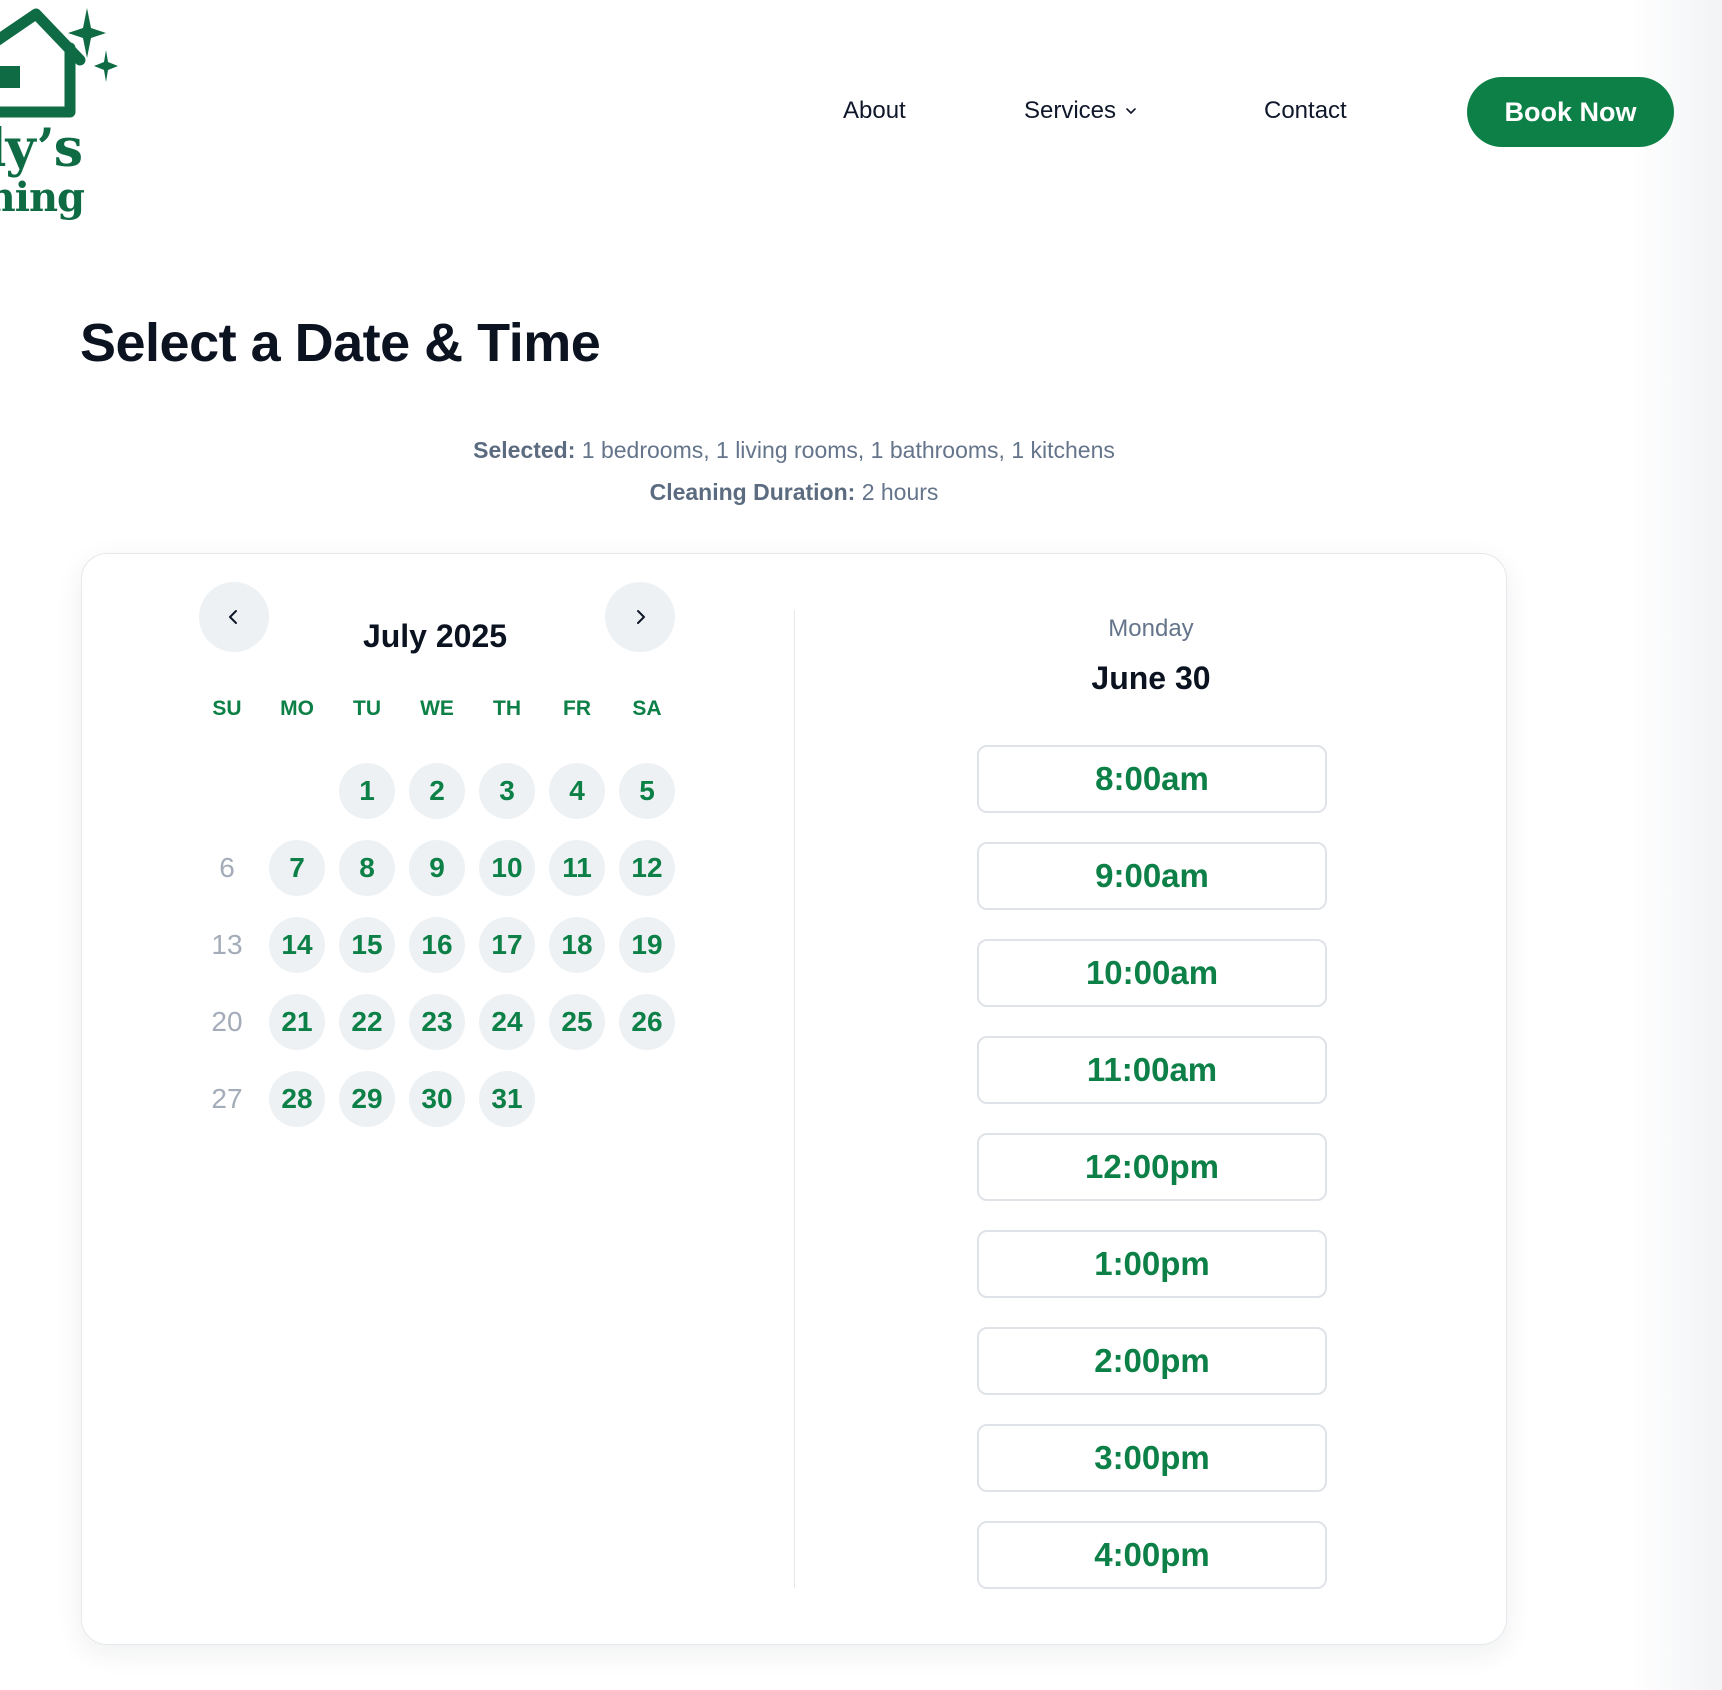 This screenshot has height=1690, width=1722. What do you see at coordinates (227, 867) in the screenshot?
I see `calendar-day-disabled: 6` at bounding box center [227, 867].